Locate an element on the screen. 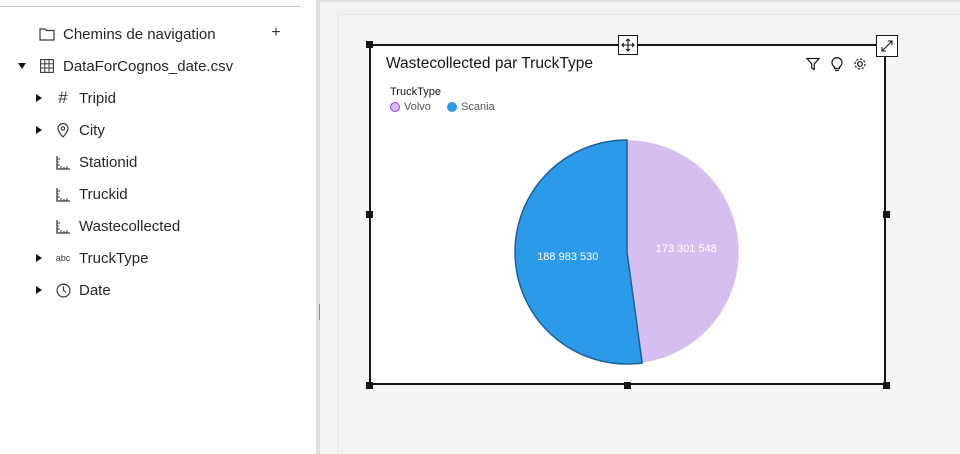 This screenshot has height=454, width=960. move-widget-button is located at coordinates (628, 45).